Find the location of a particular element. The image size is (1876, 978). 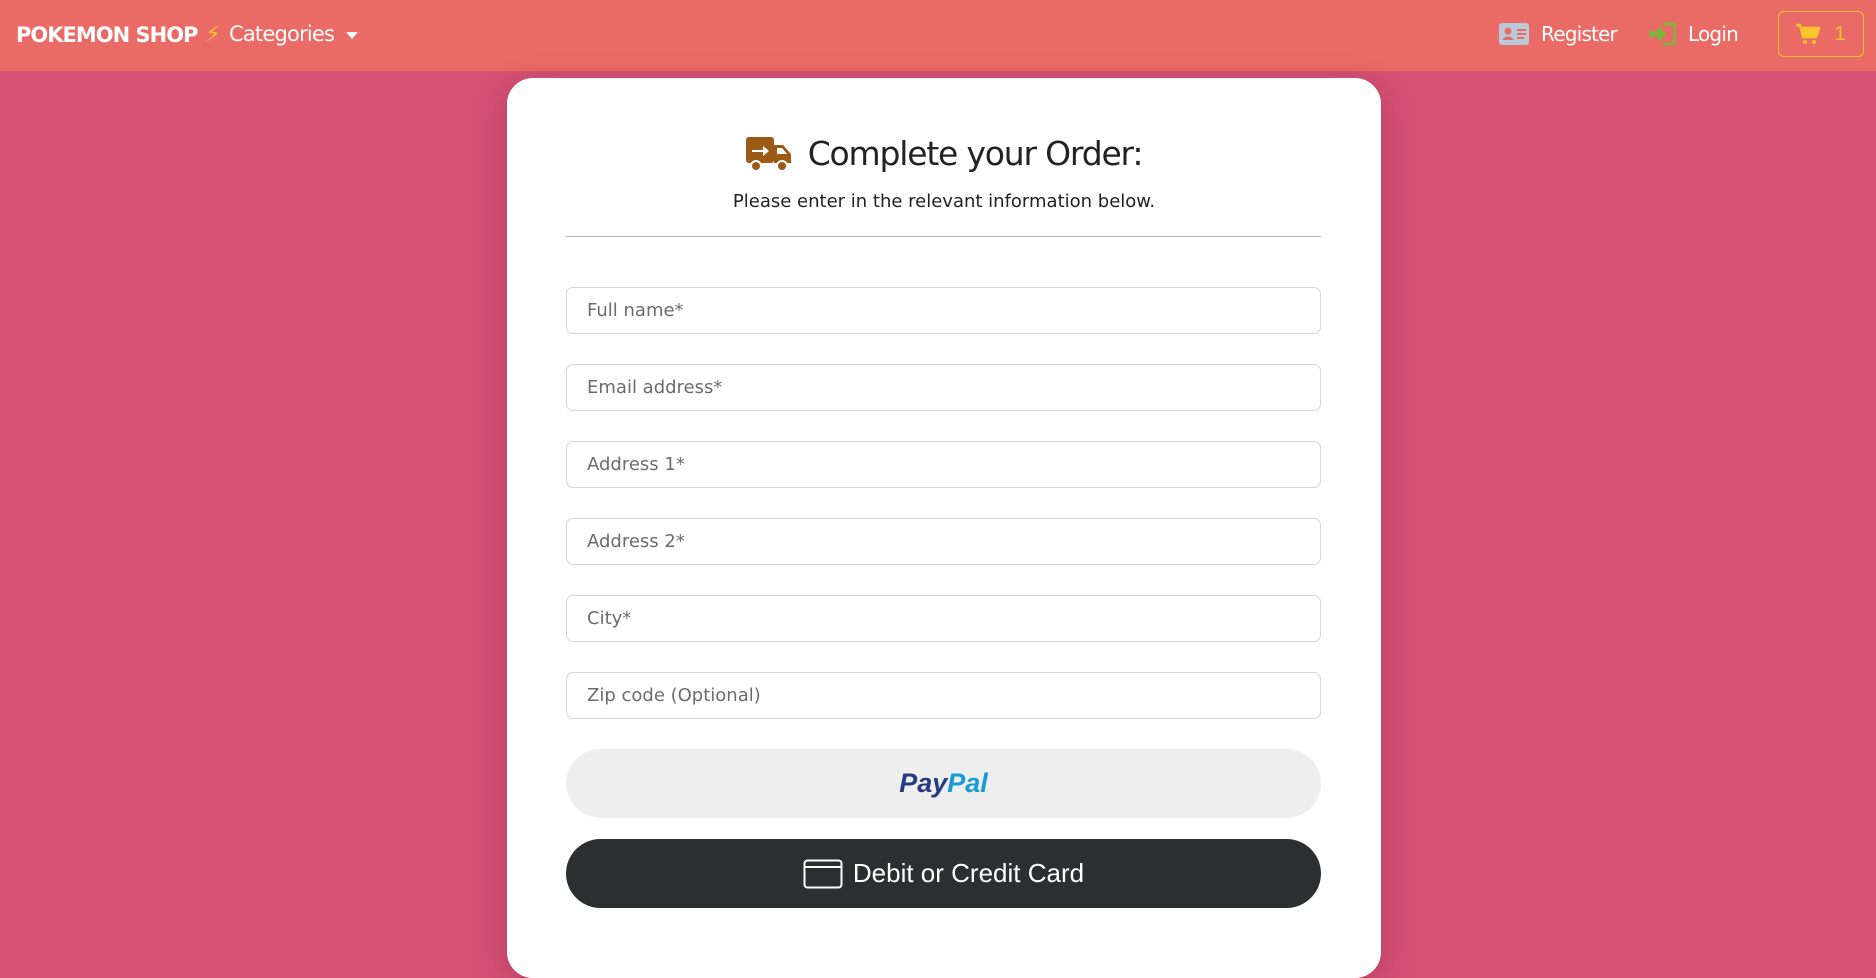

categories-label: Categories is located at coordinates (282, 34).